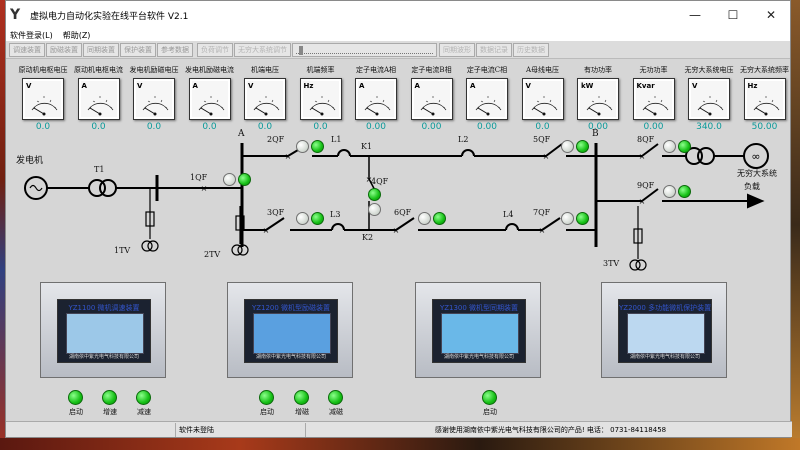 The height and width of the screenshot is (450, 800). I want to click on exciter-device-panel: YZ1200 微机型励磁装置 湖南依中紫光电气科技有限公司, so click(290, 330).